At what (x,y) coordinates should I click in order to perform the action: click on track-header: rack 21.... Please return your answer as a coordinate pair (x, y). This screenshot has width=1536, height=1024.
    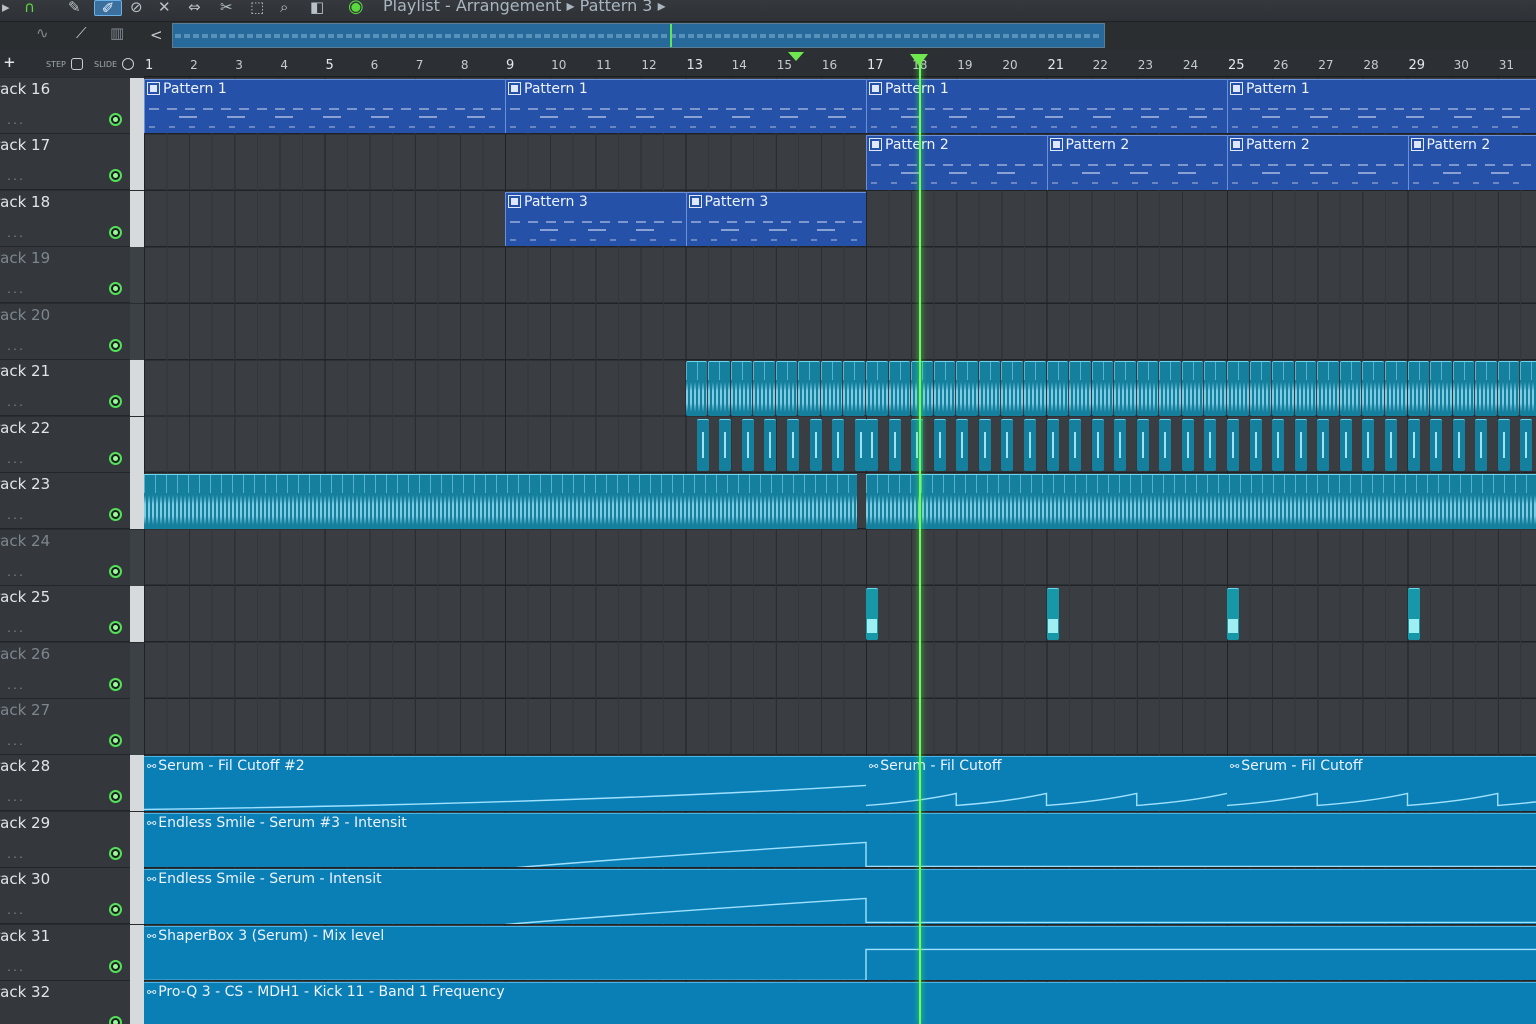
    Looking at the image, I should click on (72, 388).